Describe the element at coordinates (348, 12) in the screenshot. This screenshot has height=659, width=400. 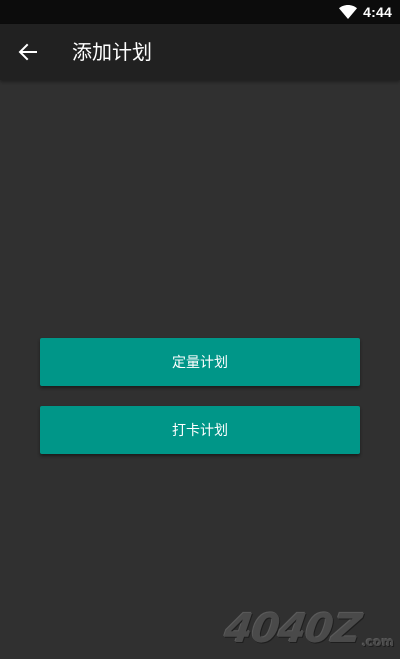
I see `wifi-icon` at that location.